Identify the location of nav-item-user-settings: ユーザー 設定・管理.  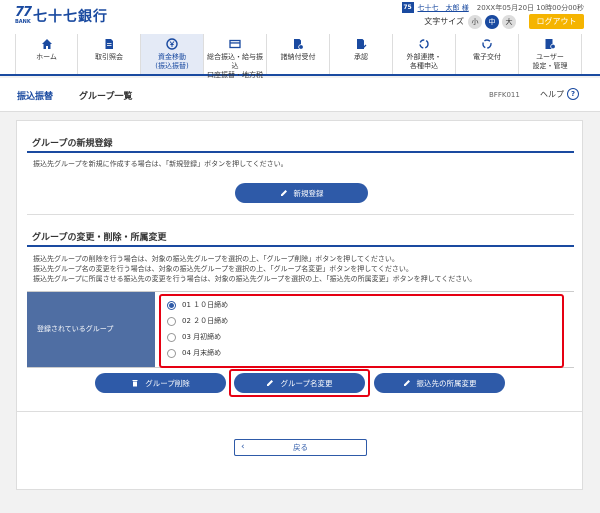
(550, 54).